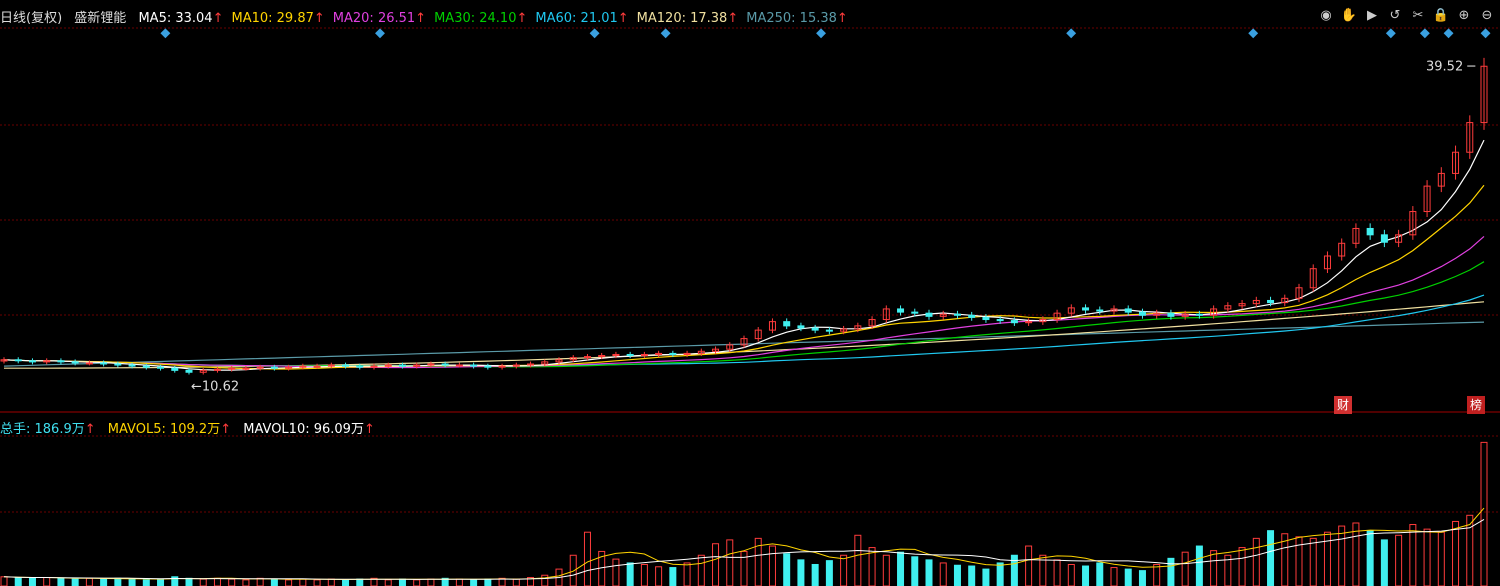 The width and height of the screenshot is (1500, 586). I want to click on total-volume-label: 总手:, so click(17, 429).